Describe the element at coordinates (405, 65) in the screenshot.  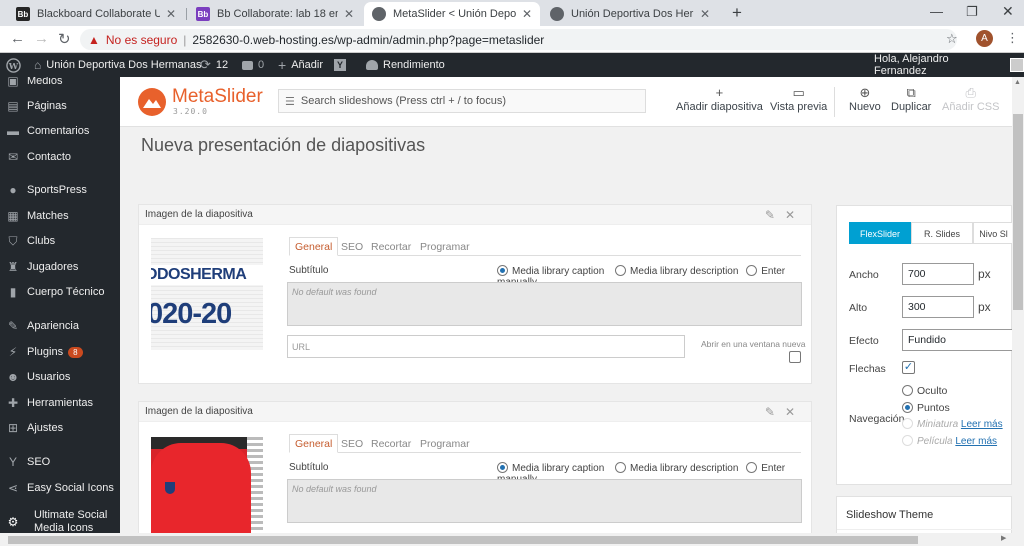
I see `performance-link: Rendimiento` at that location.